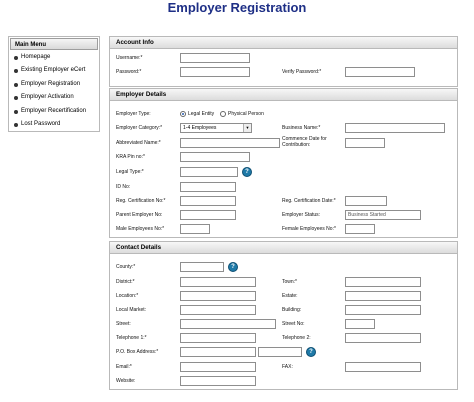 The height and width of the screenshot is (402, 474). I want to click on parent-employer-input, so click(208, 215).